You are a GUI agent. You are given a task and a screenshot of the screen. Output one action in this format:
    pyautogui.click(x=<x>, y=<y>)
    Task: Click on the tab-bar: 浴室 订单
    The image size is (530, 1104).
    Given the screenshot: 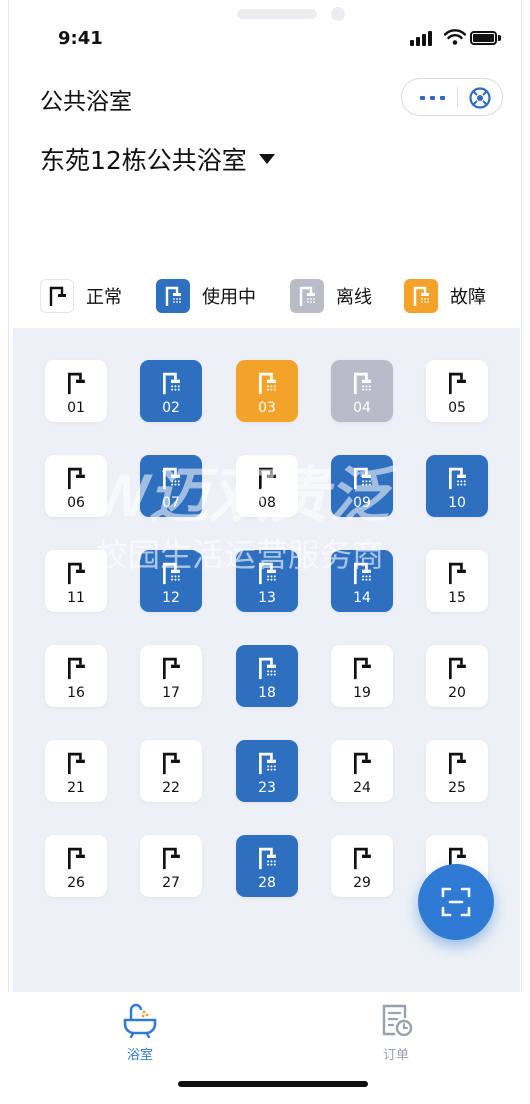 What is the action you would take?
    pyautogui.click(x=265, y=1048)
    